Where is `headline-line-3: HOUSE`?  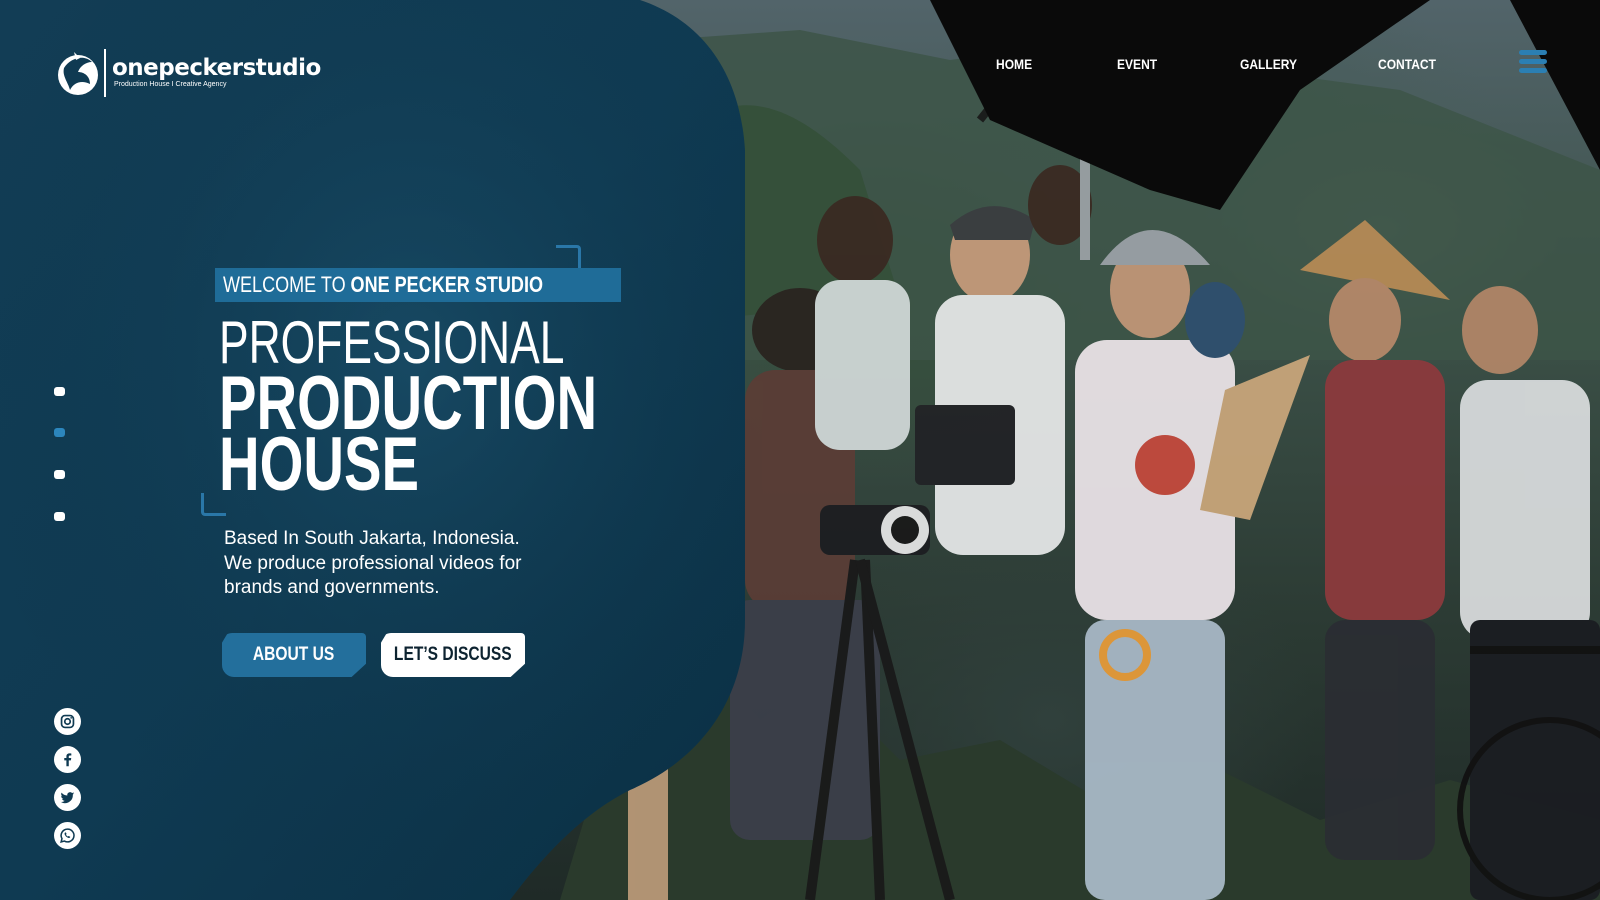 headline-line-3: HOUSE is located at coordinates (319, 464).